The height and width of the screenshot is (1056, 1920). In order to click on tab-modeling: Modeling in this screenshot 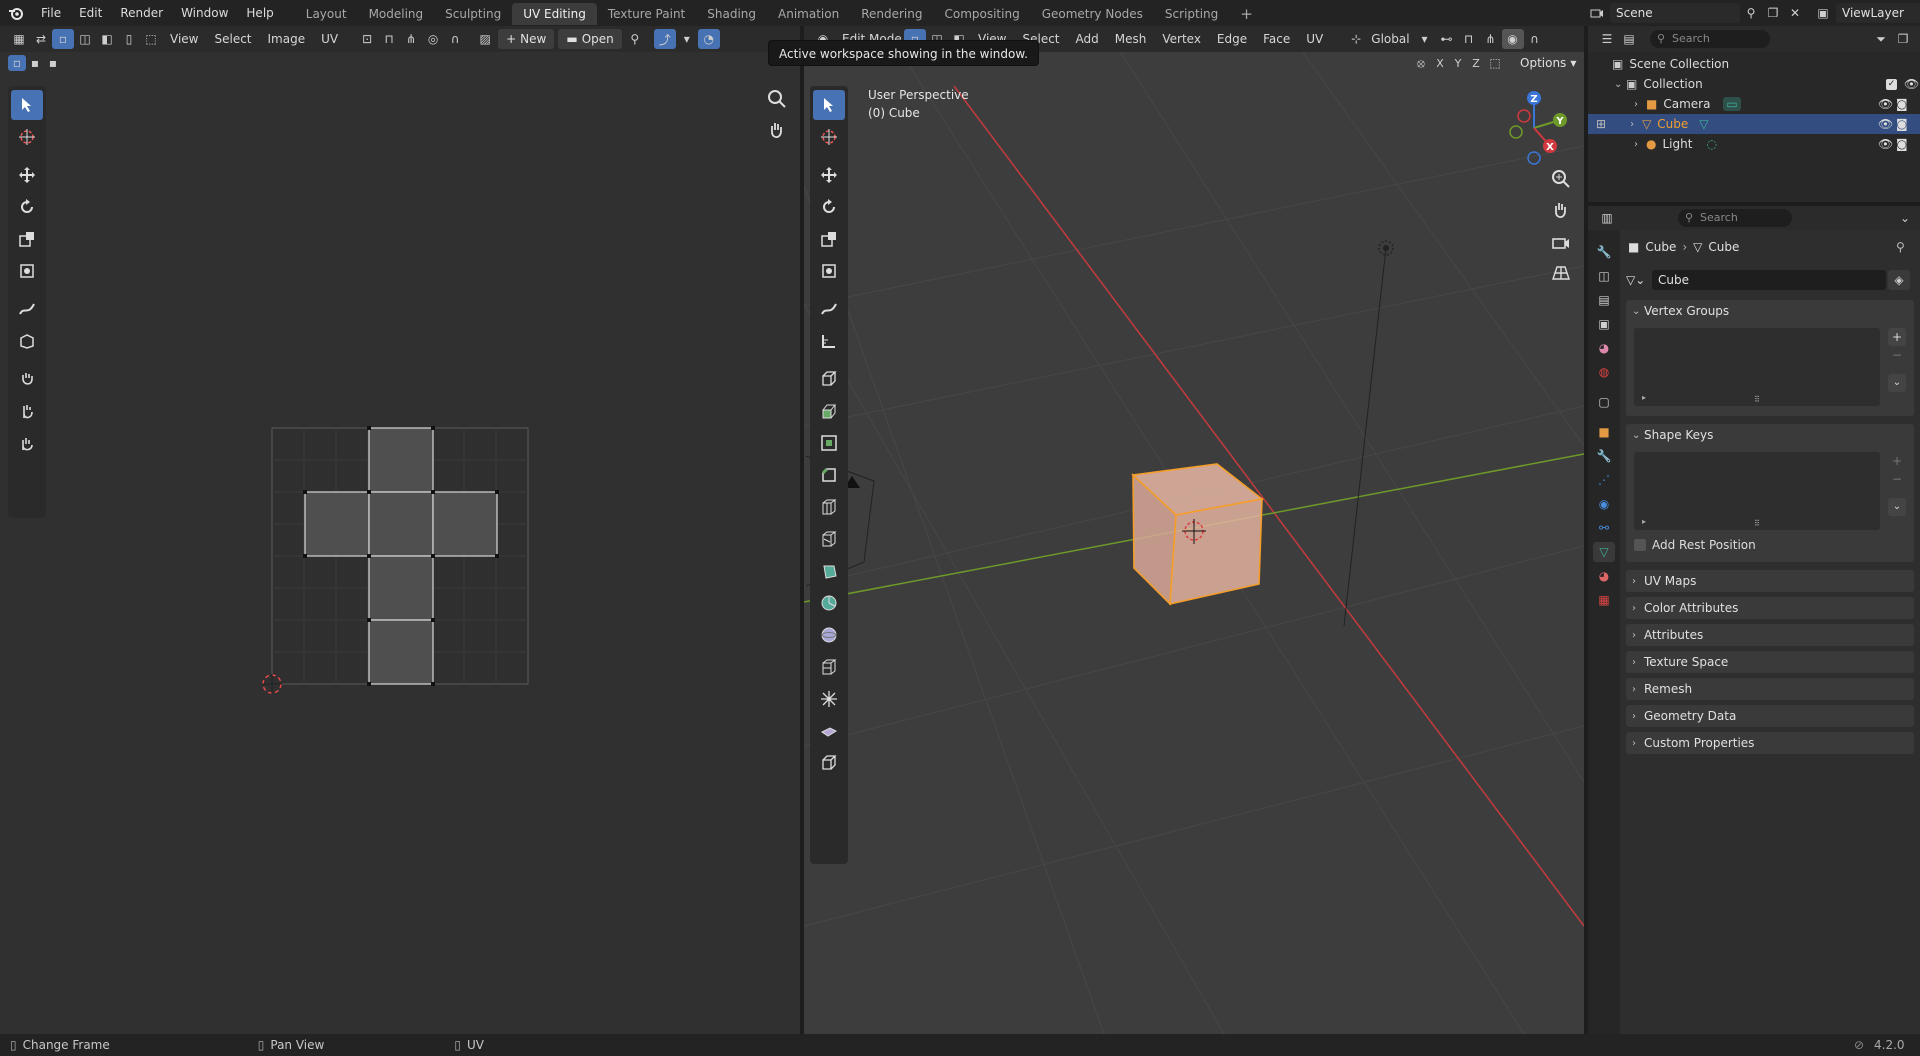, I will do `click(396, 14)`.